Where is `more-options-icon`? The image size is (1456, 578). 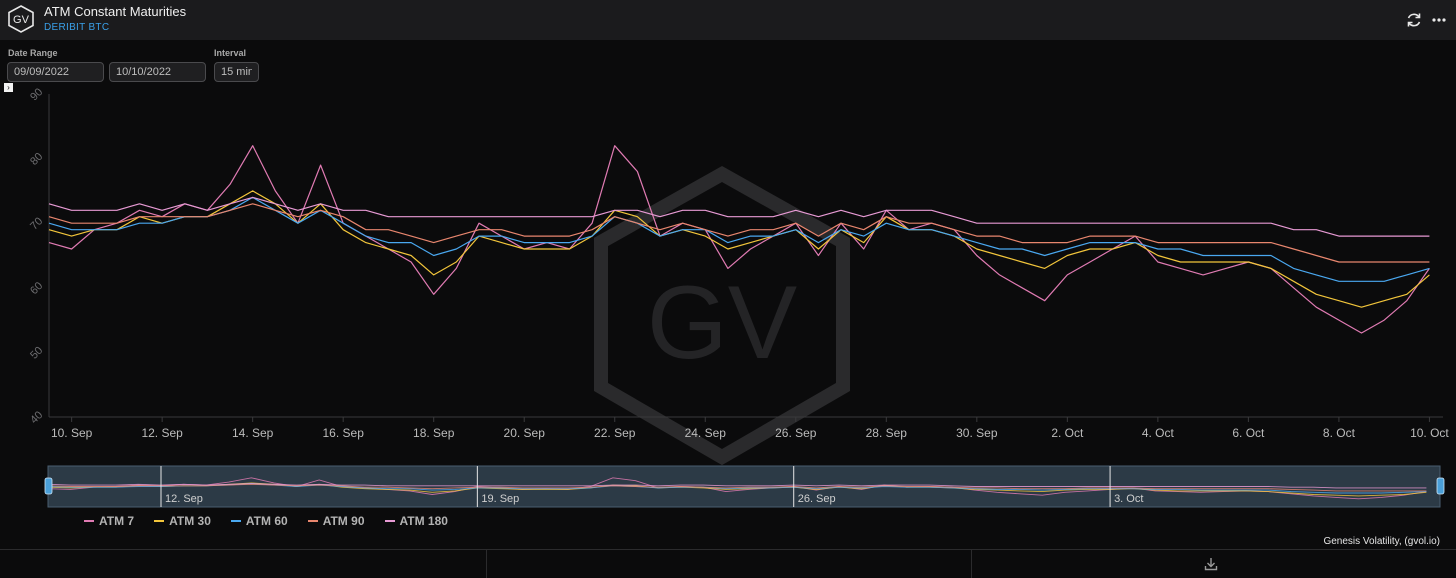
more-options-icon is located at coordinates (1439, 20).